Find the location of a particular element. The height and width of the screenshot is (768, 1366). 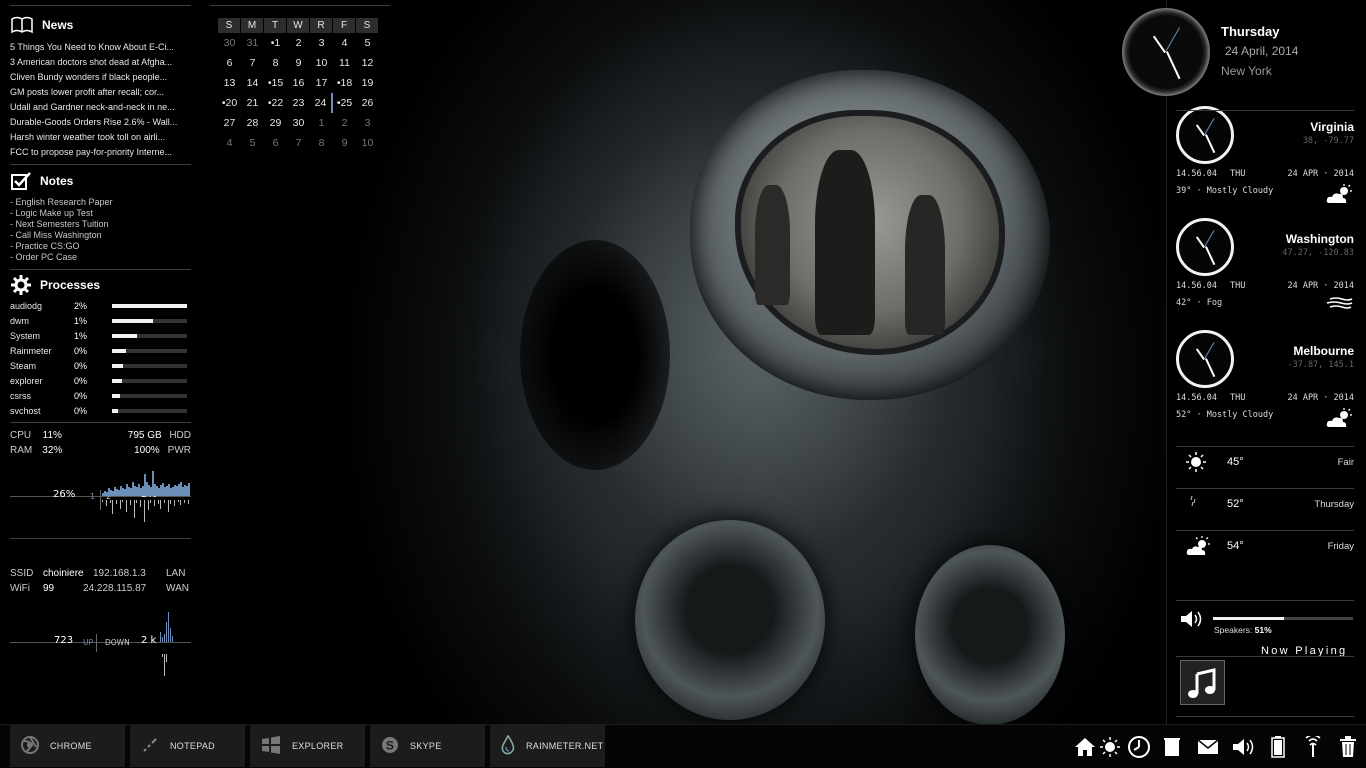

mail-icon is located at coordinates (1208, 747).